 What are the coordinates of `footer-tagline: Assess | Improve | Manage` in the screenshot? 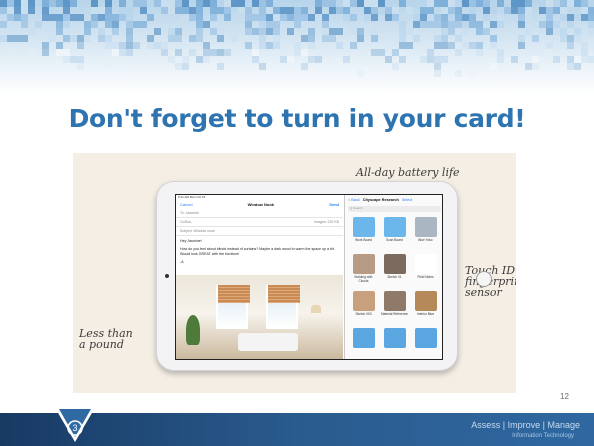 It's located at (525, 425).